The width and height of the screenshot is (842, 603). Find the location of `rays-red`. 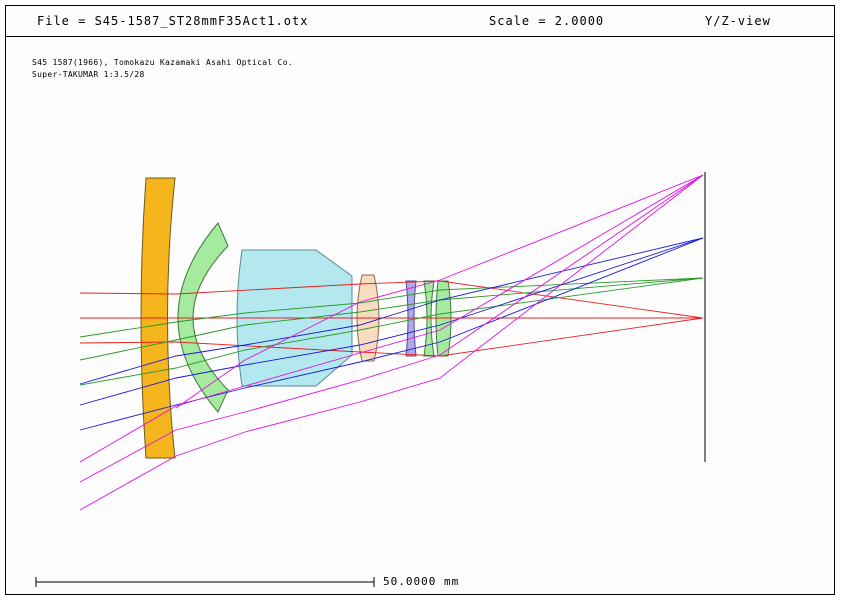

rays-red is located at coordinates (391, 318).